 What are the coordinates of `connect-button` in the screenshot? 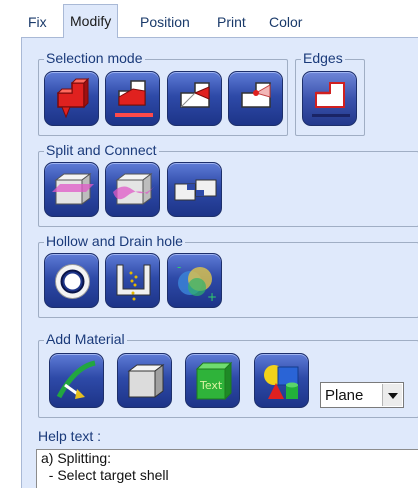 It's located at (194, 189).